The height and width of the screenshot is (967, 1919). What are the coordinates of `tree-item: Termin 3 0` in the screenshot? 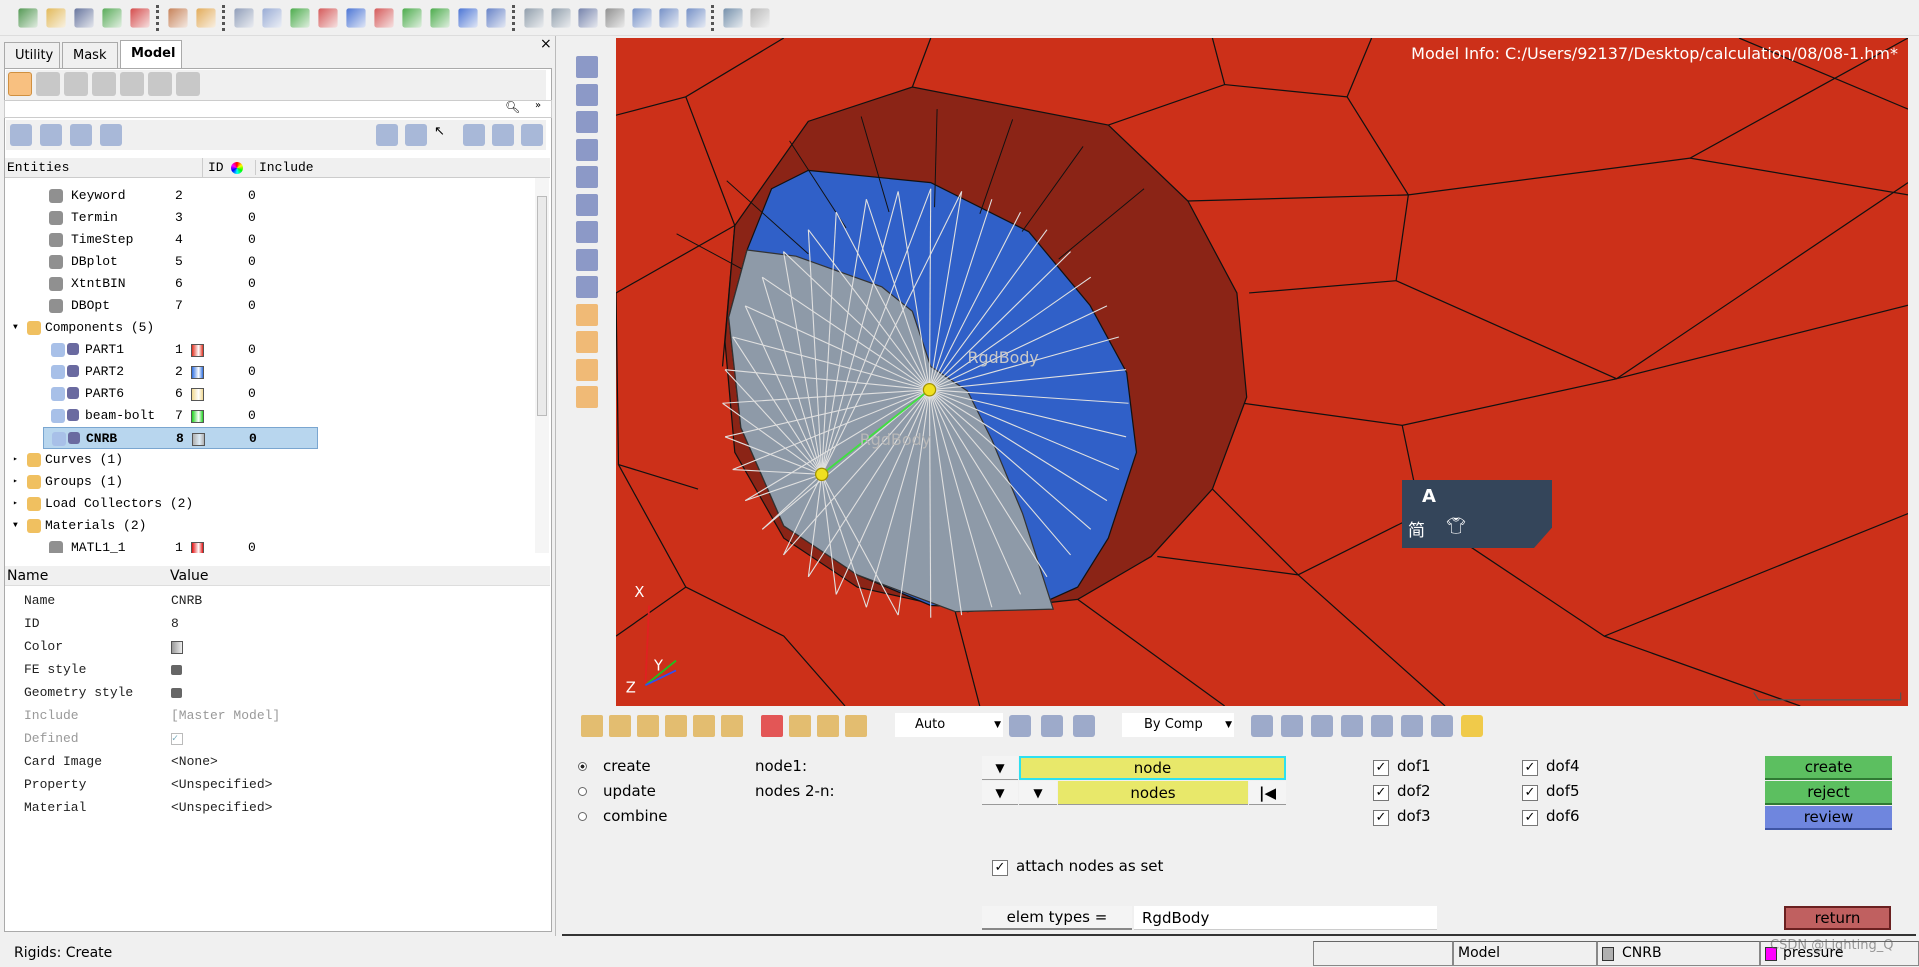 It's located at (164, 218).